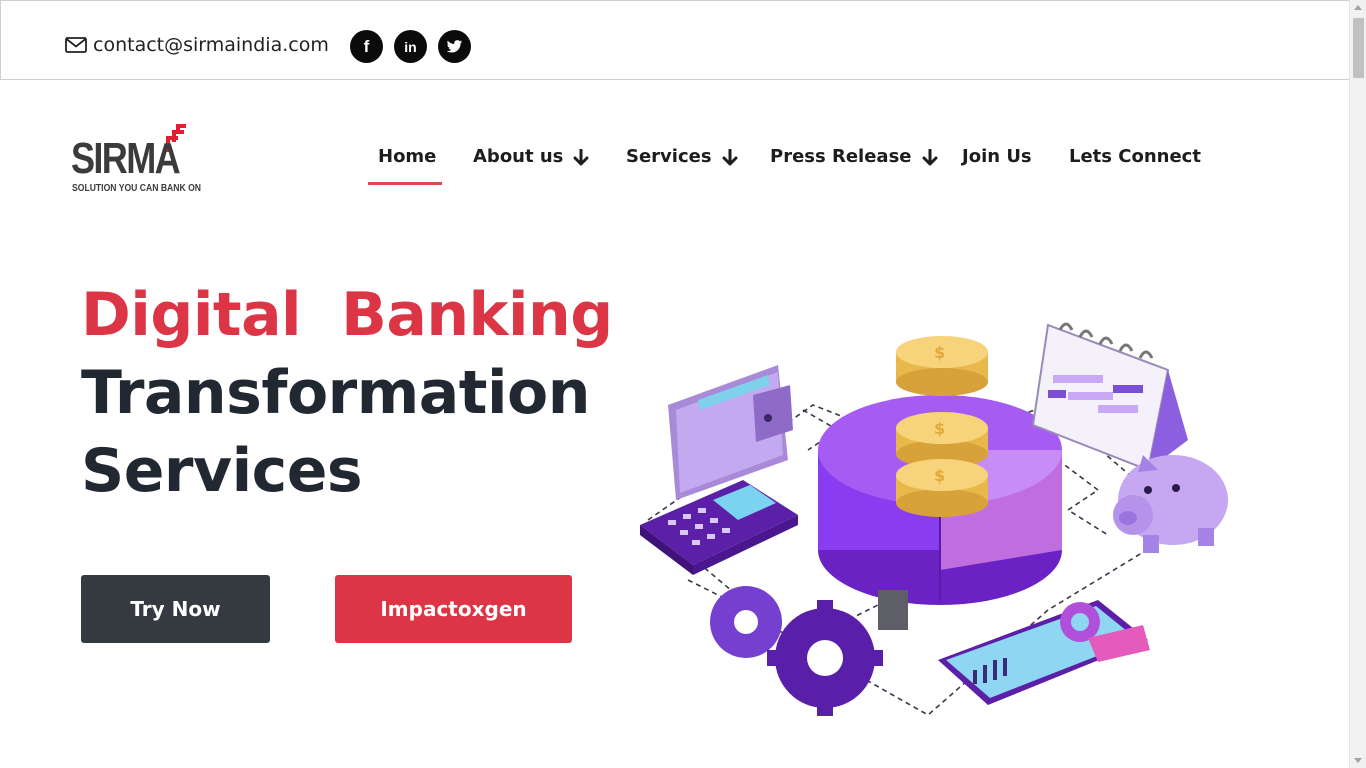  Describe the element at coordinates (175, 609) in the screenshot. I see `try-now-button: Try Now` at that location.